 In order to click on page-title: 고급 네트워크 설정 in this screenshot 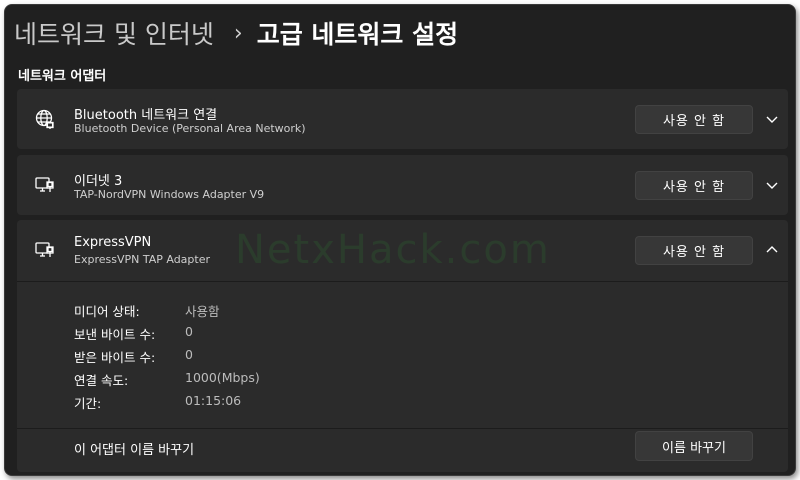, I will do `click(357, 34)`.